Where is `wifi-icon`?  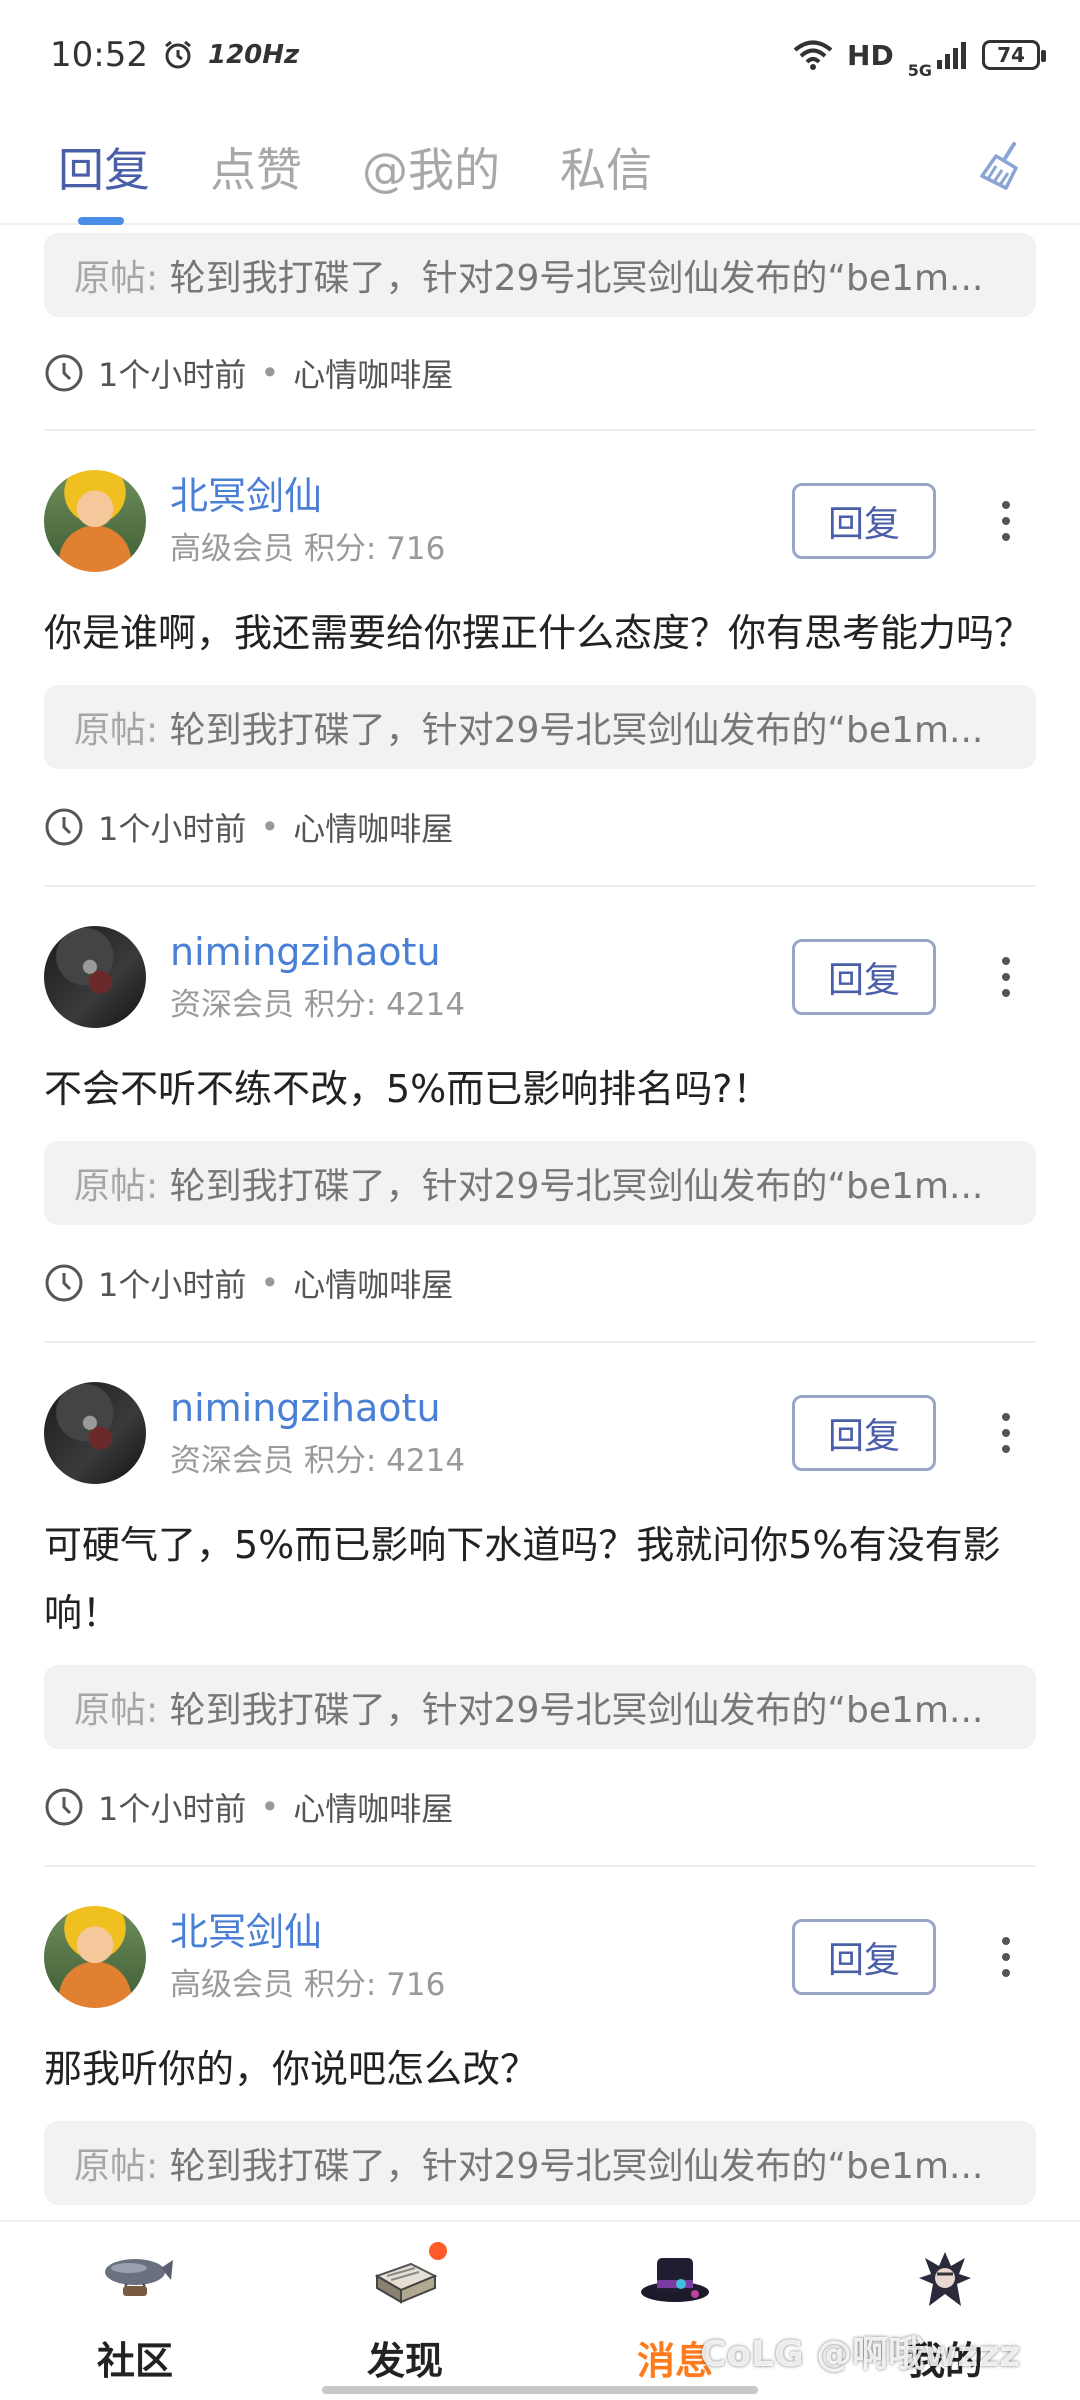
wifi-icon is located at coordinates (813, 55).